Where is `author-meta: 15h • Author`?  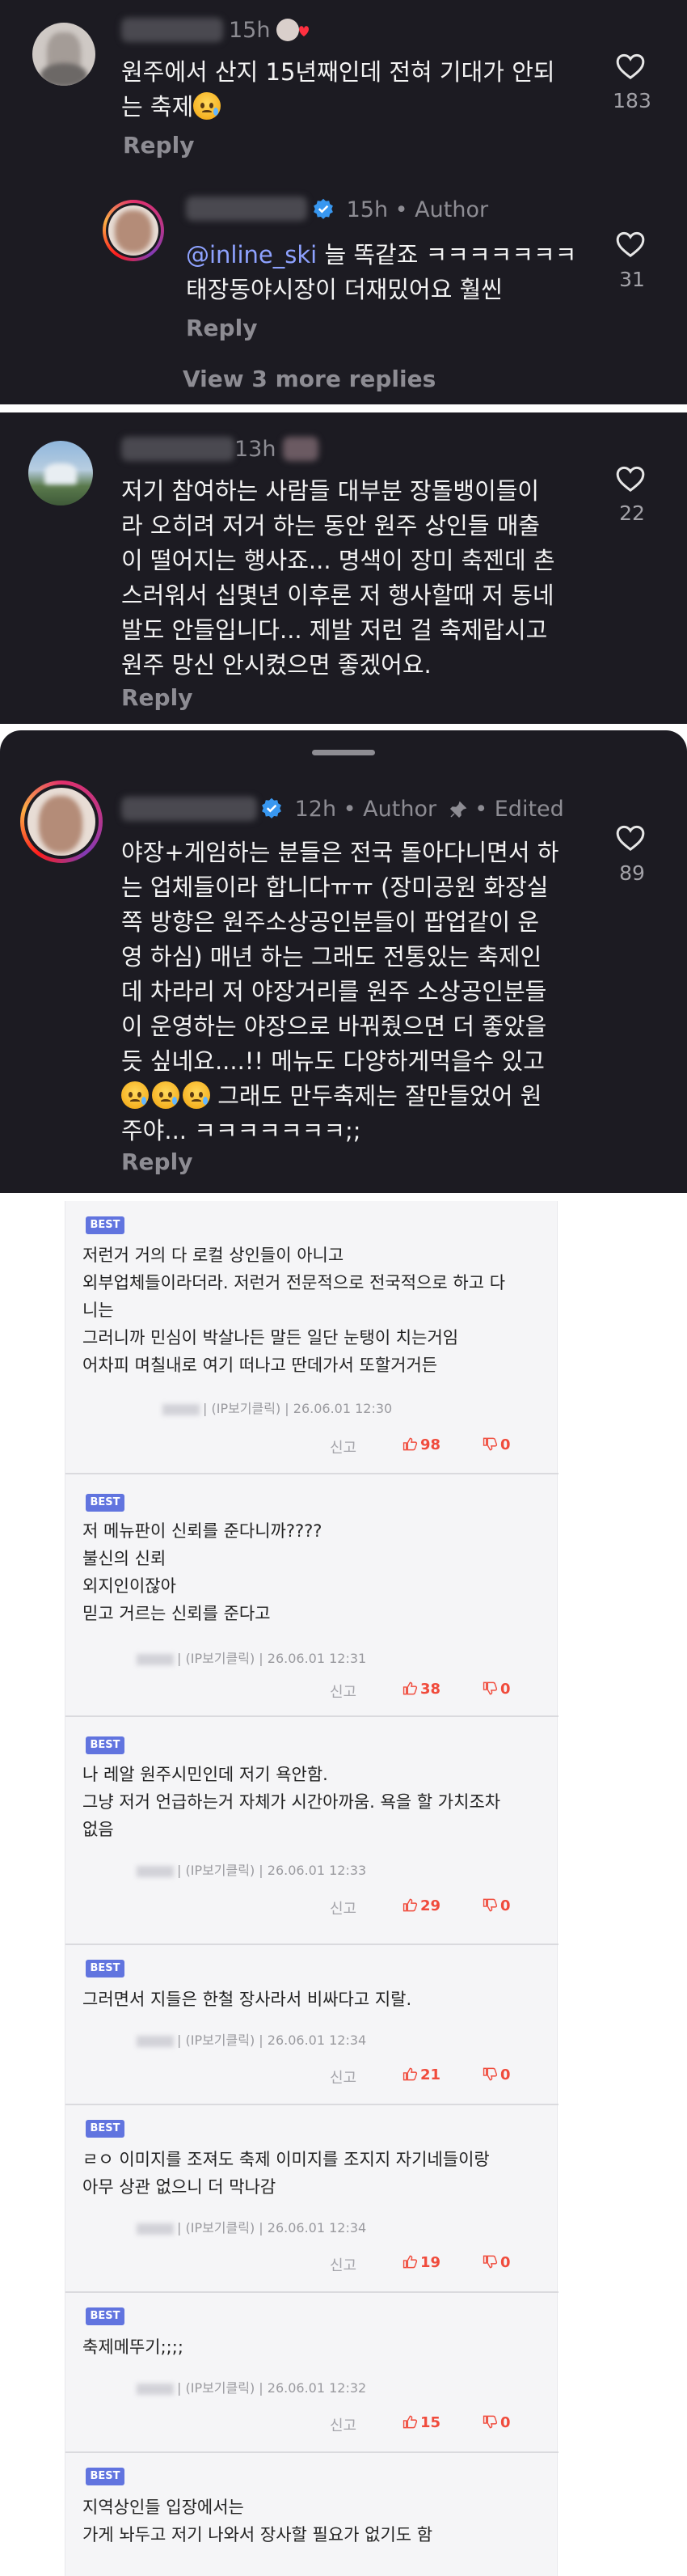 author-meta: 15h • Author is located at coordinates (400, 210).